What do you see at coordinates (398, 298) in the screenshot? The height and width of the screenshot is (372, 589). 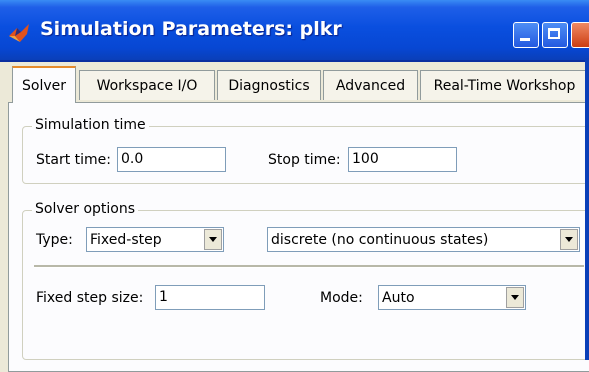 I see `mode-value: Auto` at bounding box center [398, 298].